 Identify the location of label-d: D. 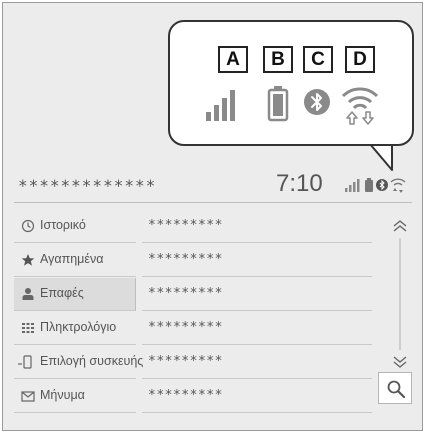
(360, 59).